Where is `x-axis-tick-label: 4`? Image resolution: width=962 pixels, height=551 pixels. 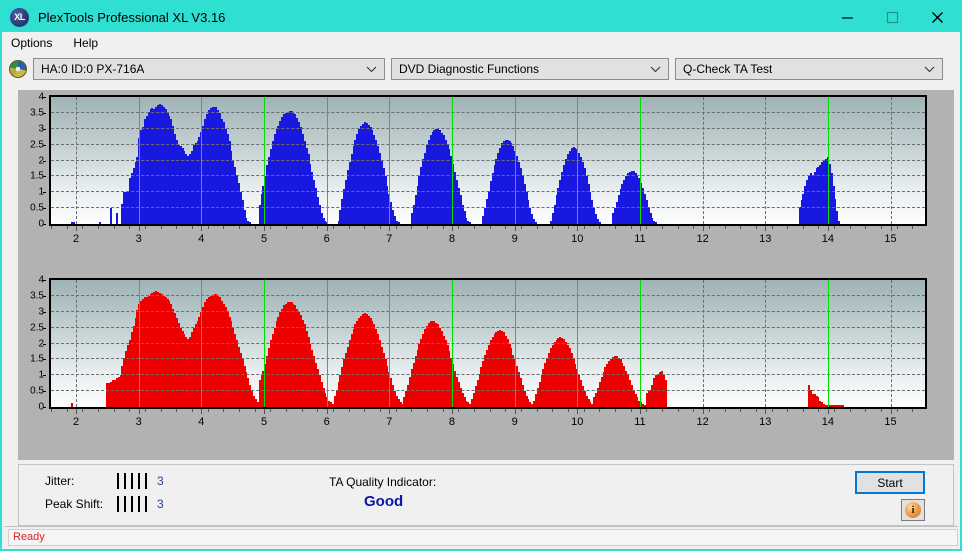 x-axis-tick-label: 4 is located at coordinates (201, 239).